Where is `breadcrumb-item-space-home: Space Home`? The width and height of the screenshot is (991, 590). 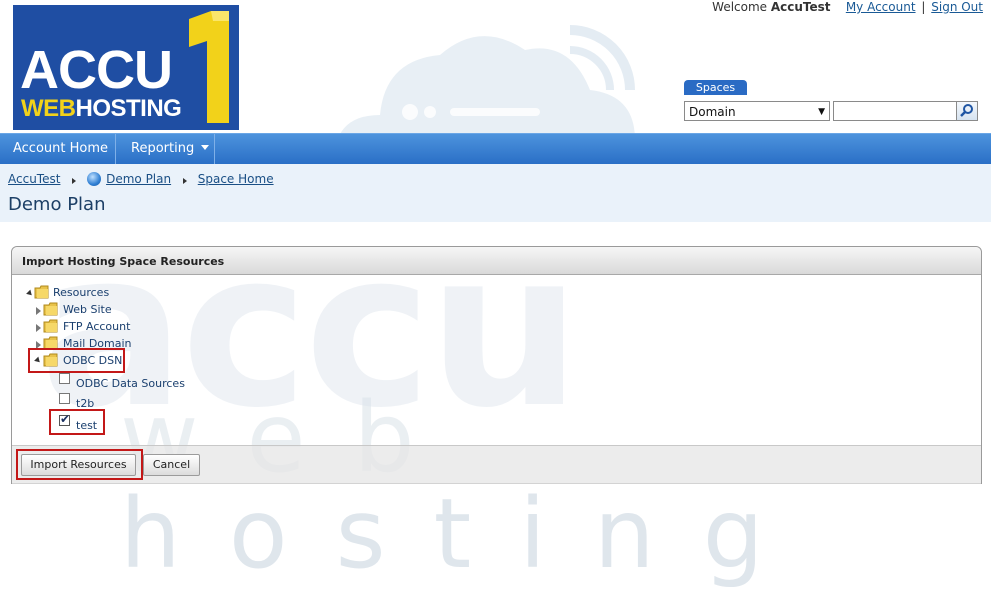 breadcrumb-item-space-home: Space Home is located at coordinates (236, 179).